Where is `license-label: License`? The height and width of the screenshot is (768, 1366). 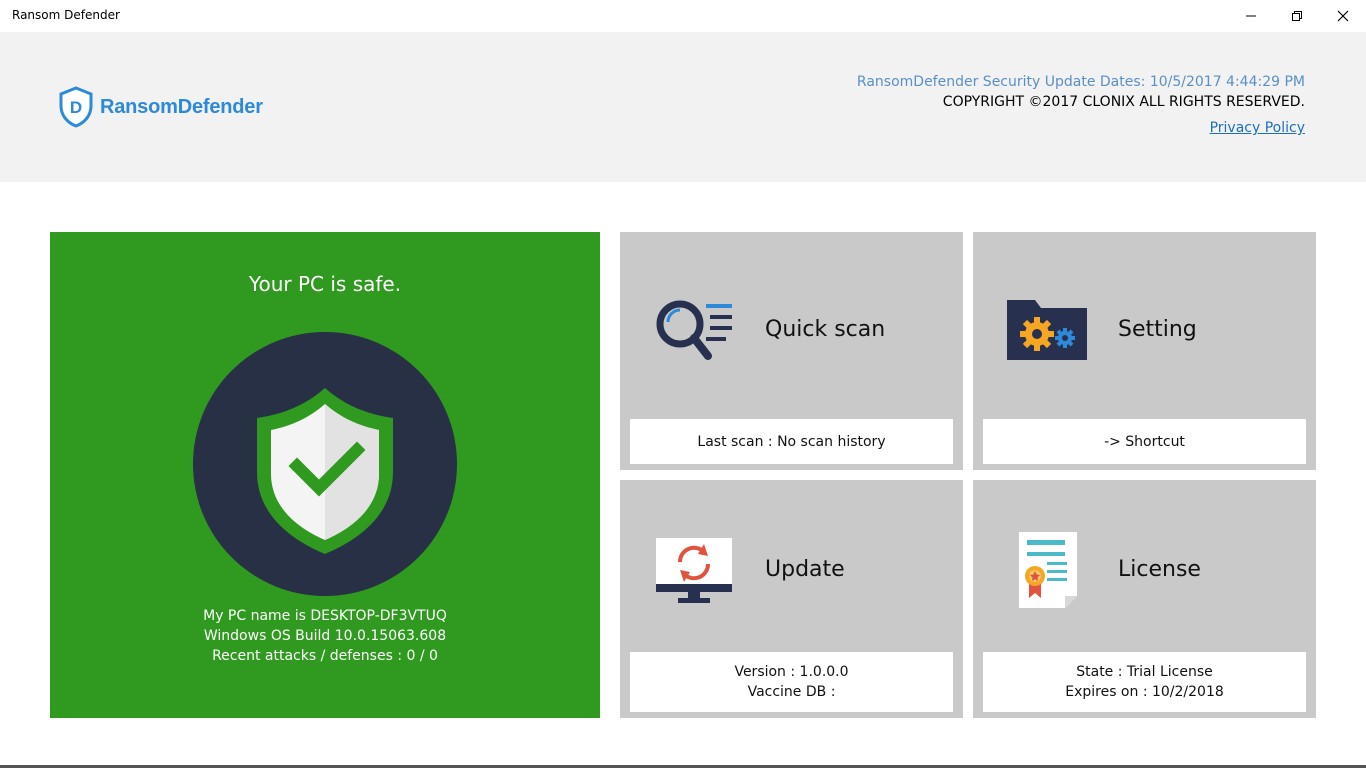 license-label: License is located at coordinates (1159, 569).